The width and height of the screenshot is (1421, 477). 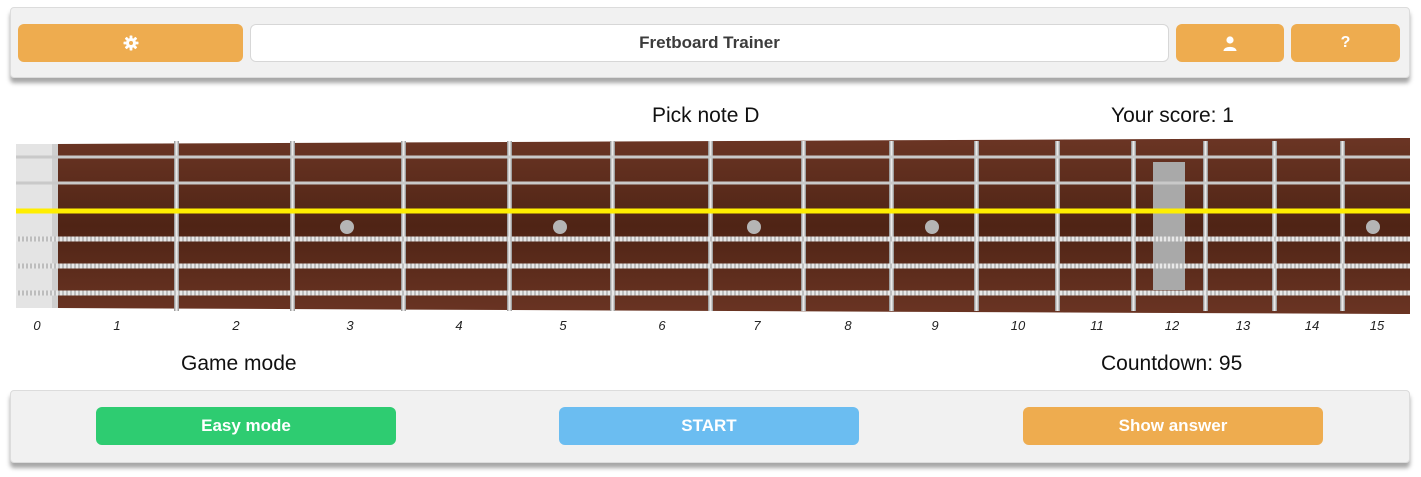 What do you see at coordinates (1243, 325) in the screenshot?
I see `fret-number: 13` at bounding box center [1243, 325].